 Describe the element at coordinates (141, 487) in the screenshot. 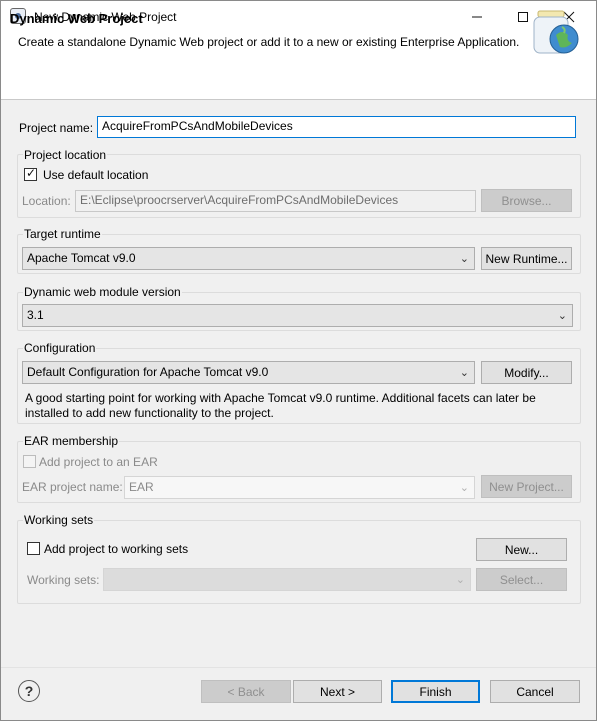

I see `ear-project-name-value: EAR` at that location.